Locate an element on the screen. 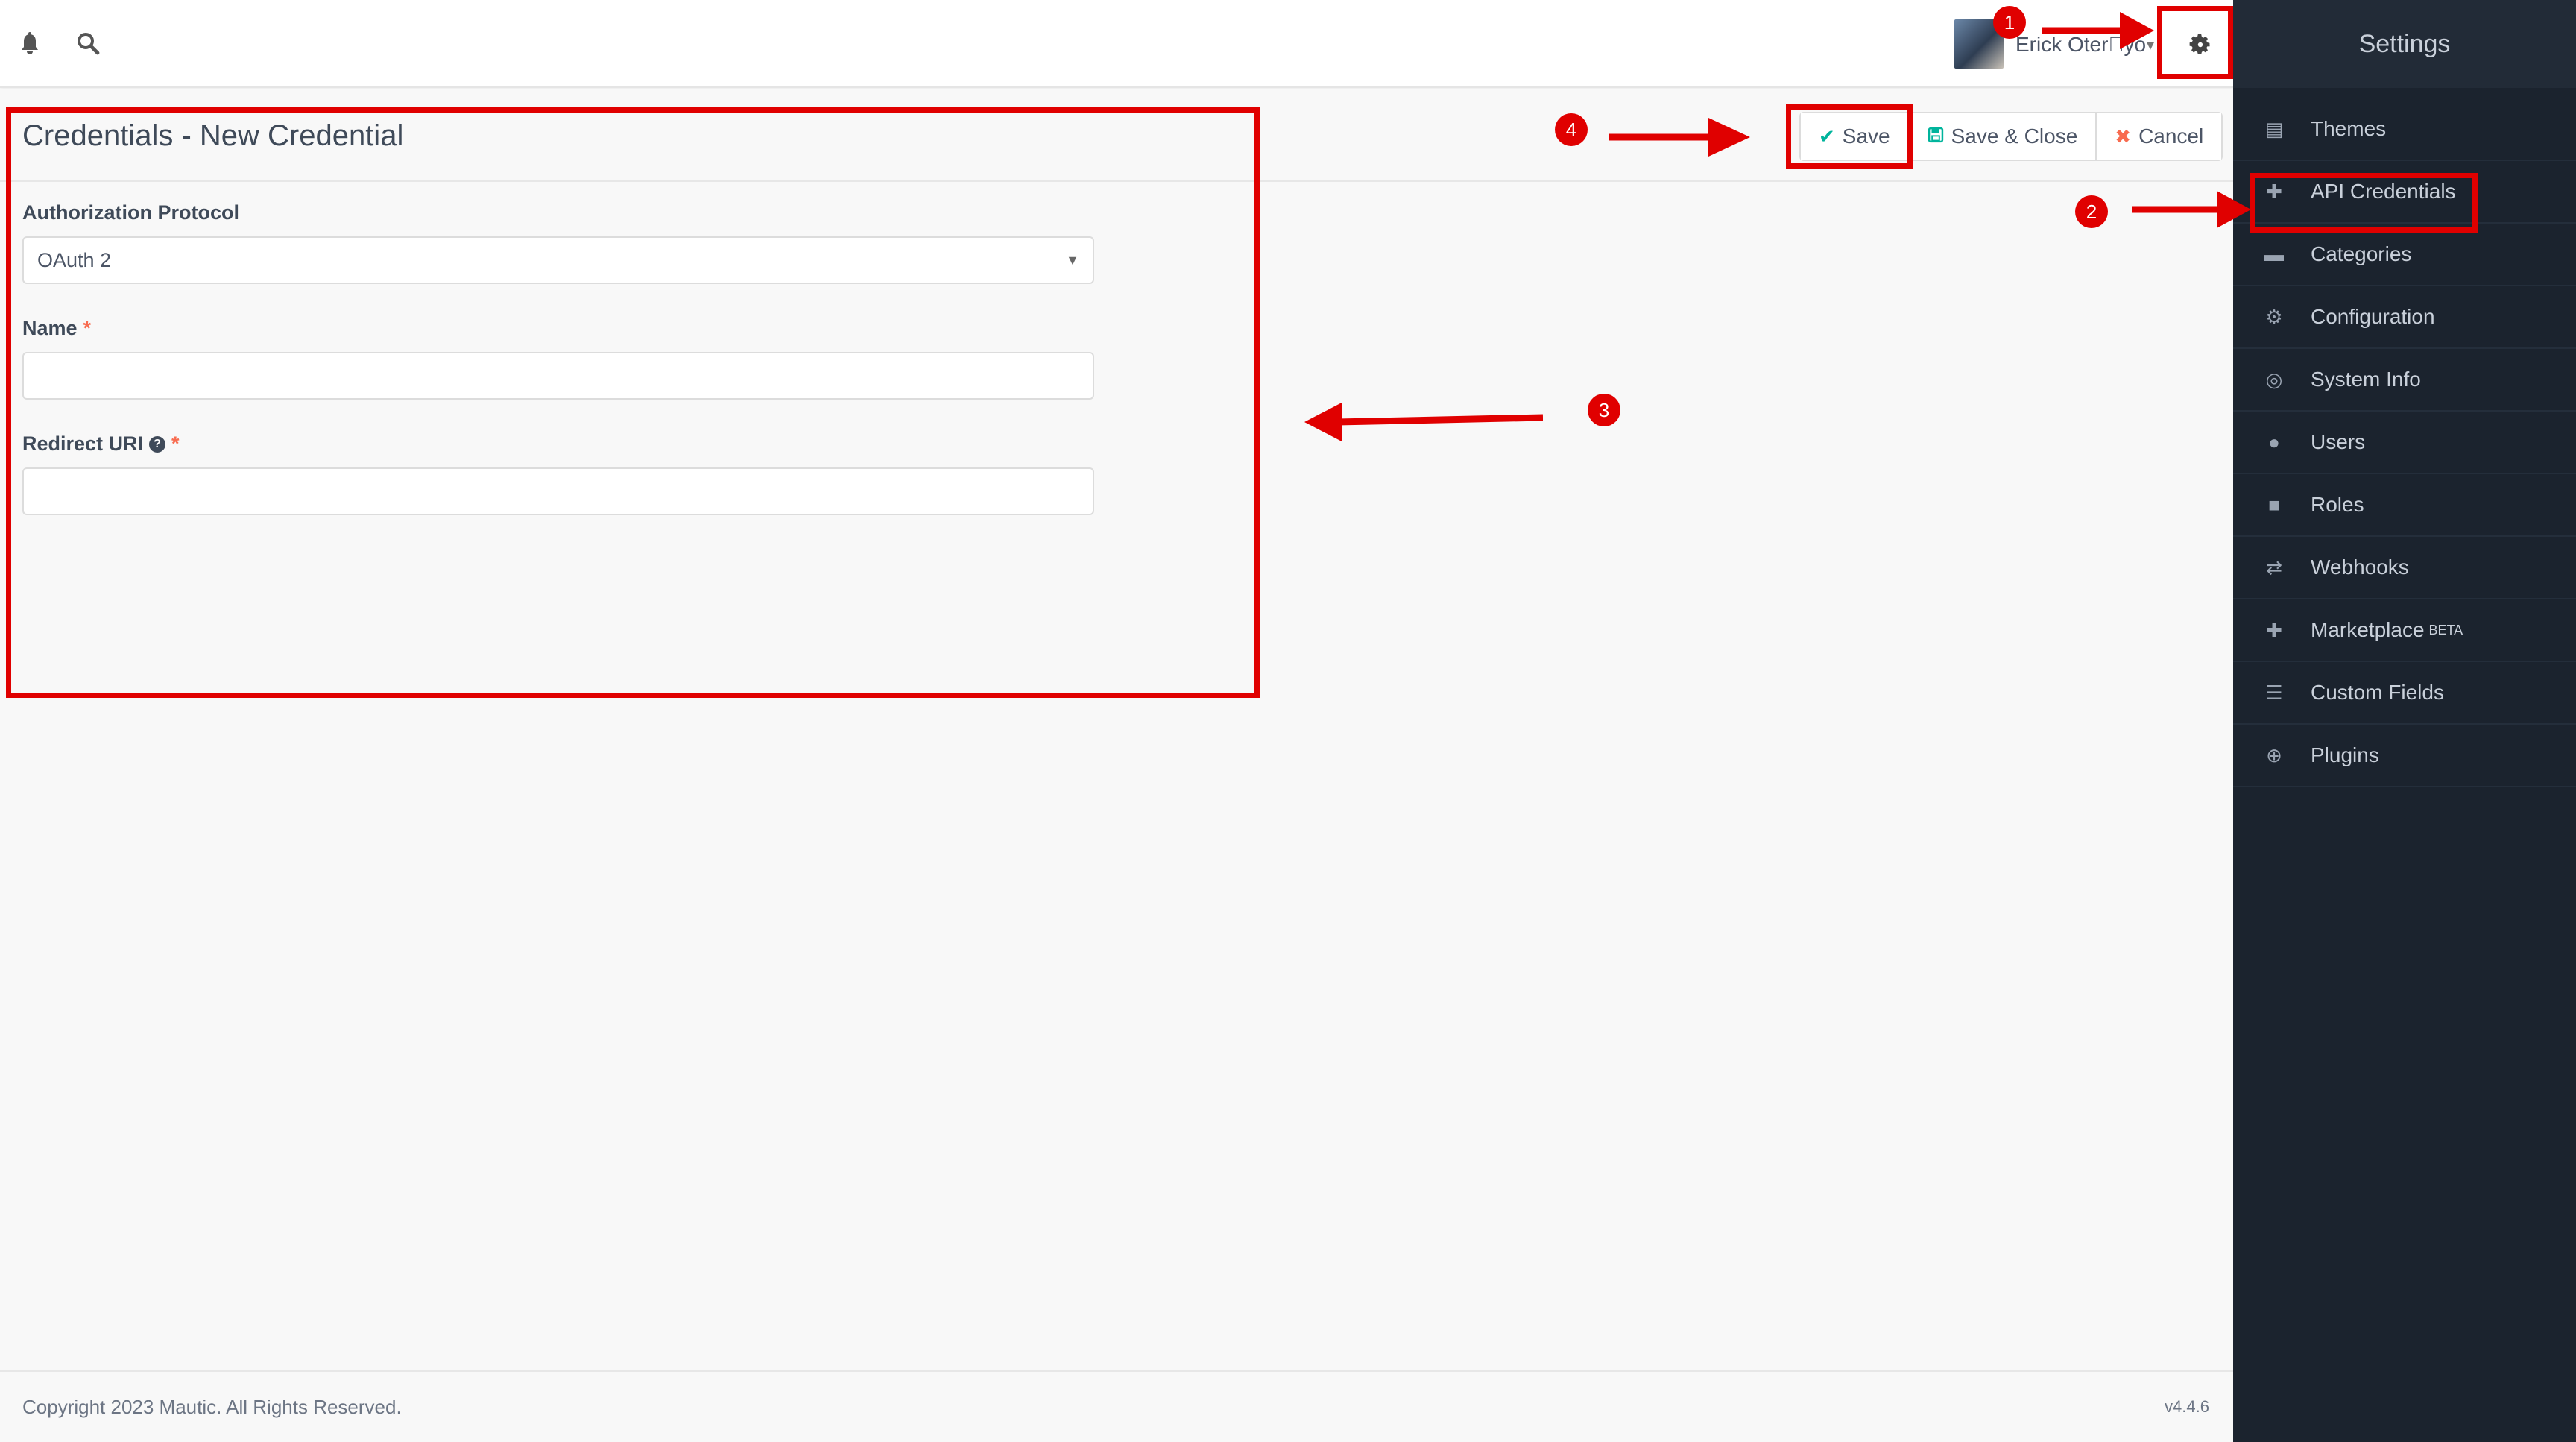 The height and width of the screenshot is (1442, 2576). exchange-icon: ⇄ is located at coordinates (2274, 567).